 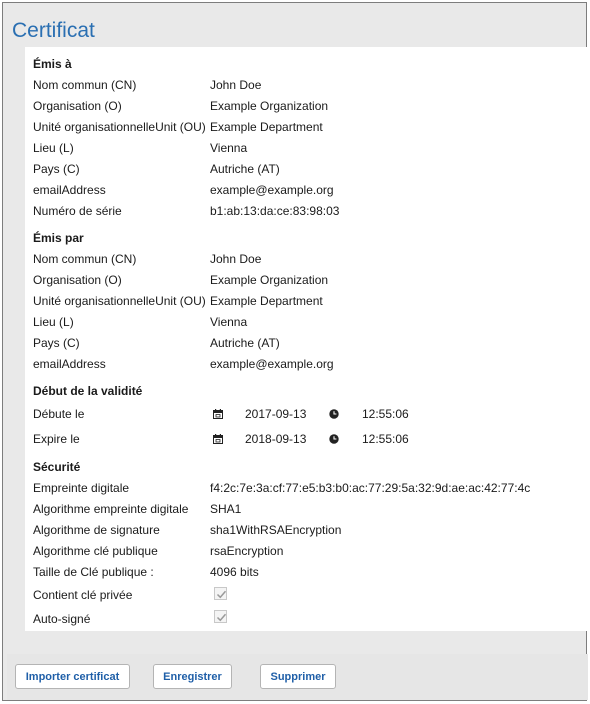 What do you see at coordinates (229, 322) in the screenshot?
I see `issued-by-locality-value: Vienna` at bounding box center [229, 322].